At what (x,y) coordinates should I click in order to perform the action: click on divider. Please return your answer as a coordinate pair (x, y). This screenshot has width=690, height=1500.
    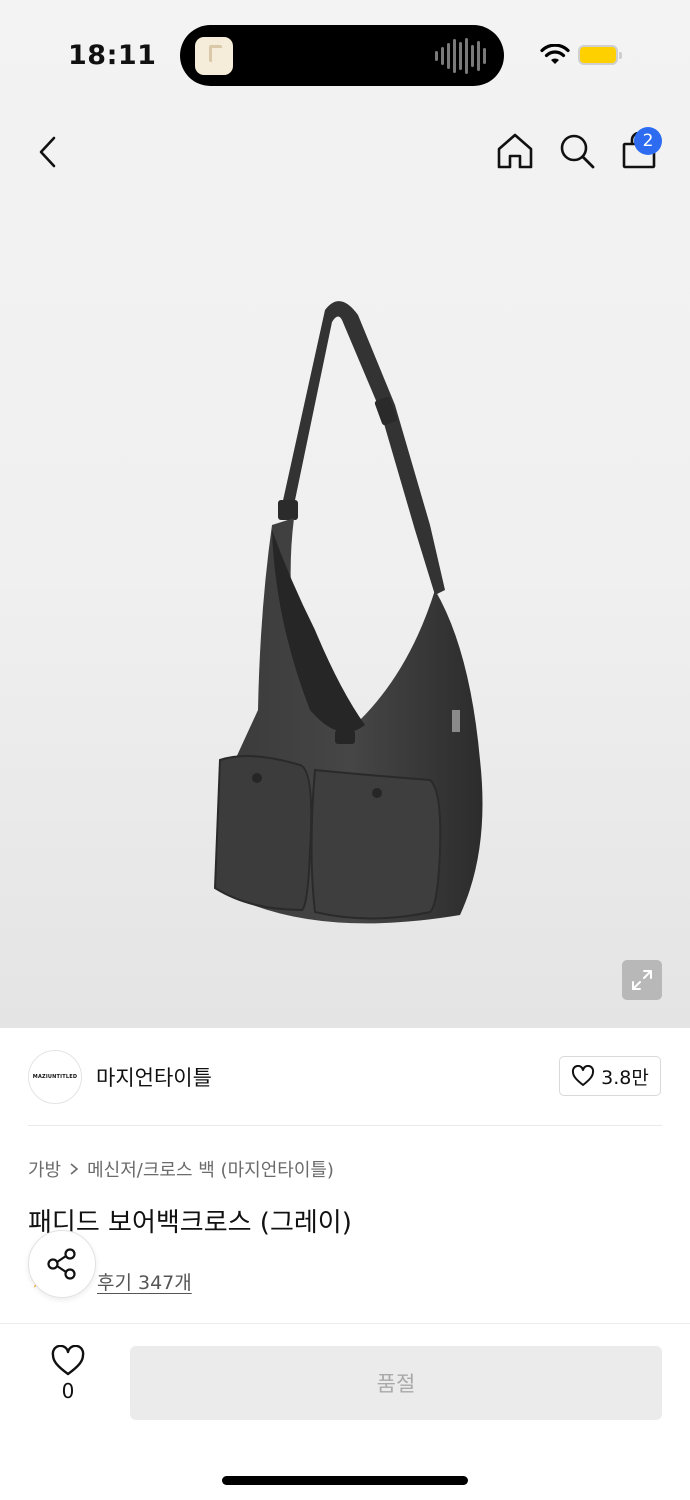
    Looking at the image, I should click on (345, 1125).